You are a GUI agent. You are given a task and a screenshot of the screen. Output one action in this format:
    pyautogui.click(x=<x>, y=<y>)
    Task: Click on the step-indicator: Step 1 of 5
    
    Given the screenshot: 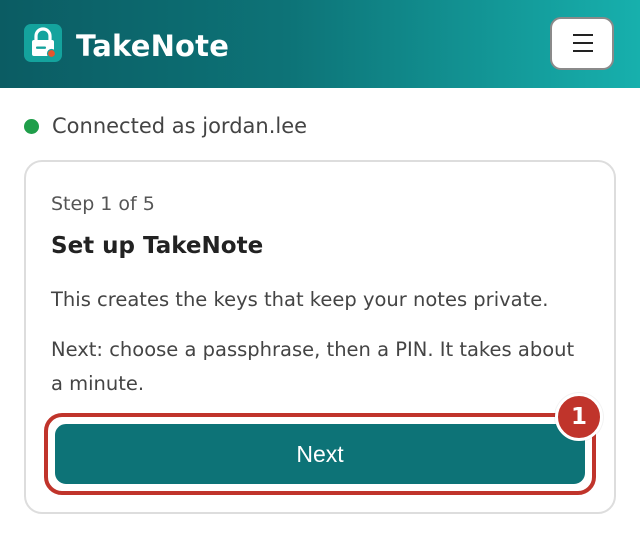 What is the action you would take?
    pyautogui.click(x=103, y=204)
    